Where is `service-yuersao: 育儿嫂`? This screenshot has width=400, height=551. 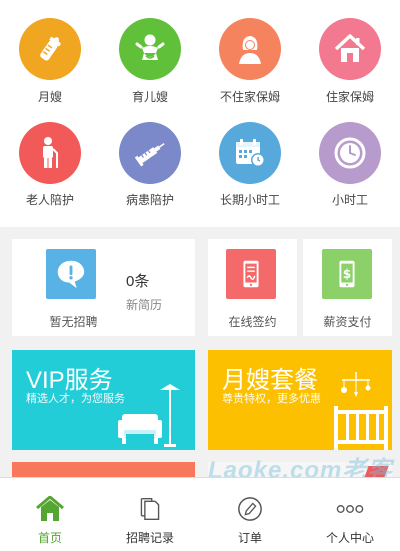 service-yuersao: 育儿嫂 is located at coordinates (150, 54).